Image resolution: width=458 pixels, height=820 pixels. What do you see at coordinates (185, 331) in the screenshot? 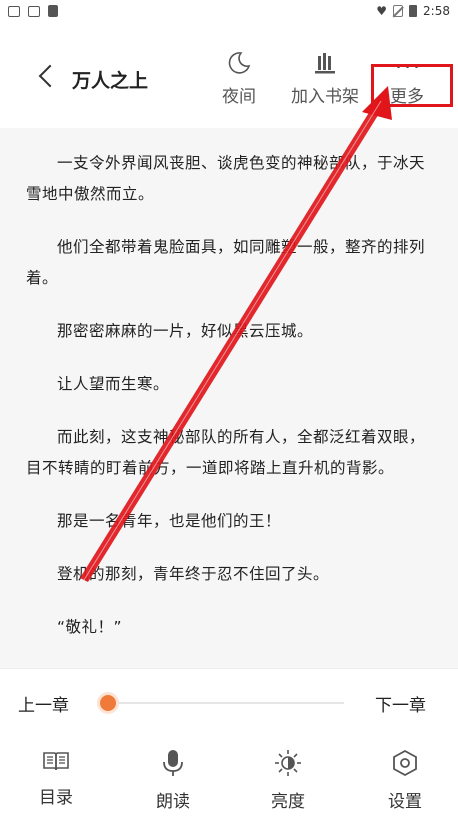
I see `paragraph: 那密密麻麻的一片，好似黑云压城。` at bounding box center [185, 331].